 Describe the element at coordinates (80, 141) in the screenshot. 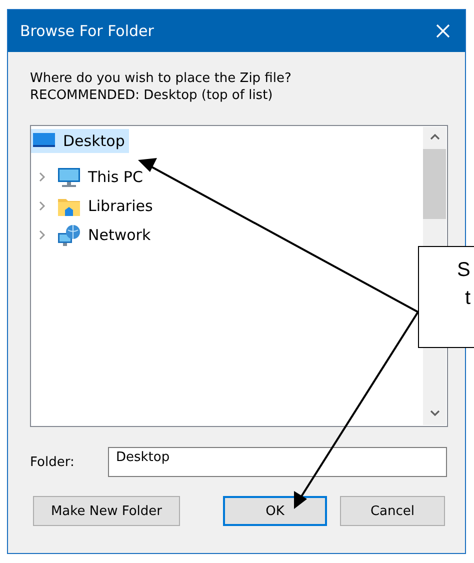

I see `tree-item: Desktop` at that location.